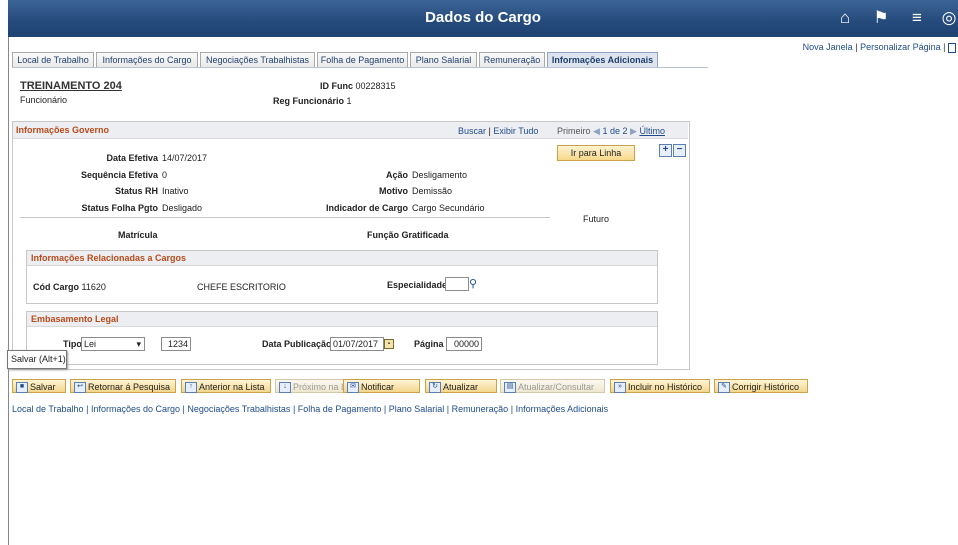  Describe the element at coordinates (147, 59) in the screenshot. I see `tab-informacoes-cargo: Informações do Cargo` at that location.